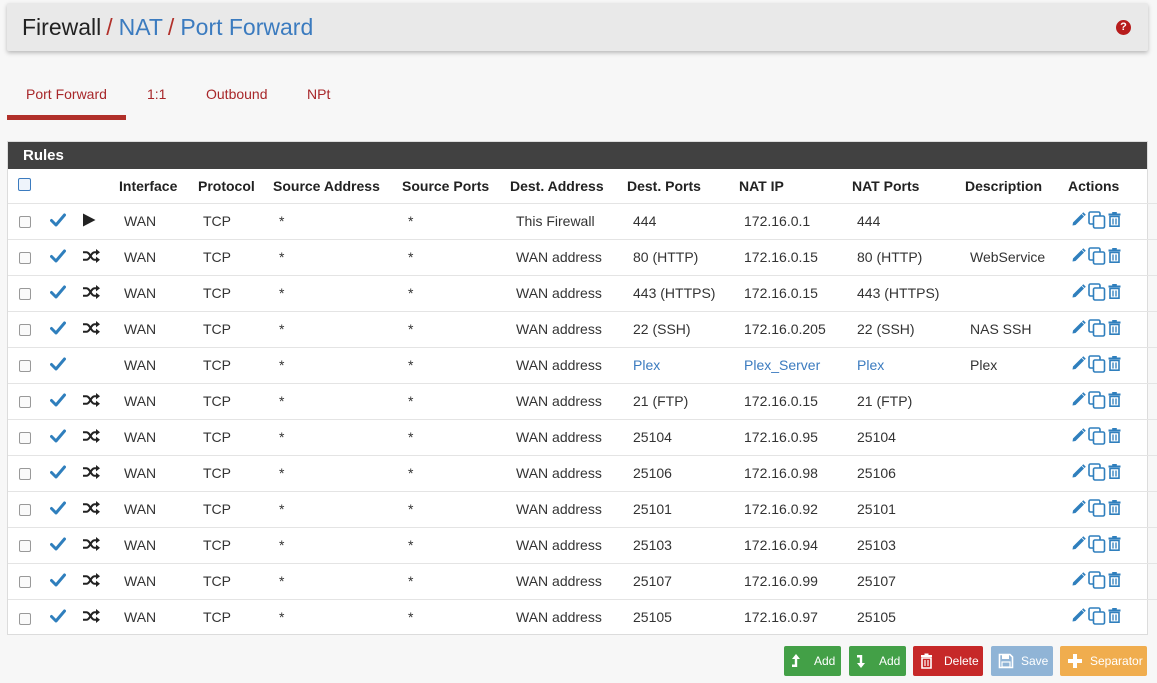 Image resolution: width=1157 pixels, height=683 pixels. I want to click on separator-button: Separator, so click(1103, 661).